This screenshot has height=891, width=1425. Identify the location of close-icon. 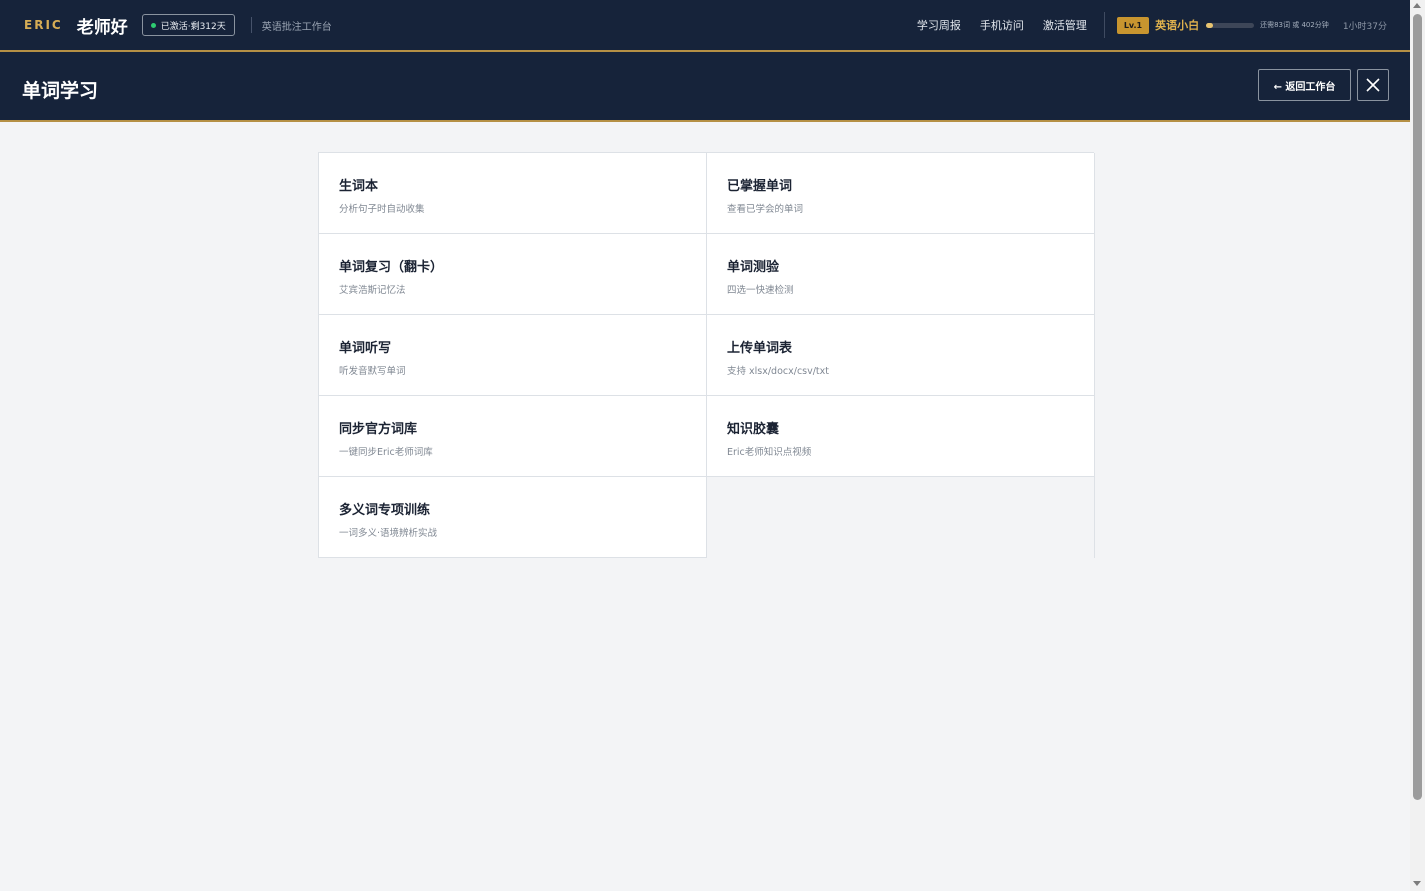
(1373, 85).